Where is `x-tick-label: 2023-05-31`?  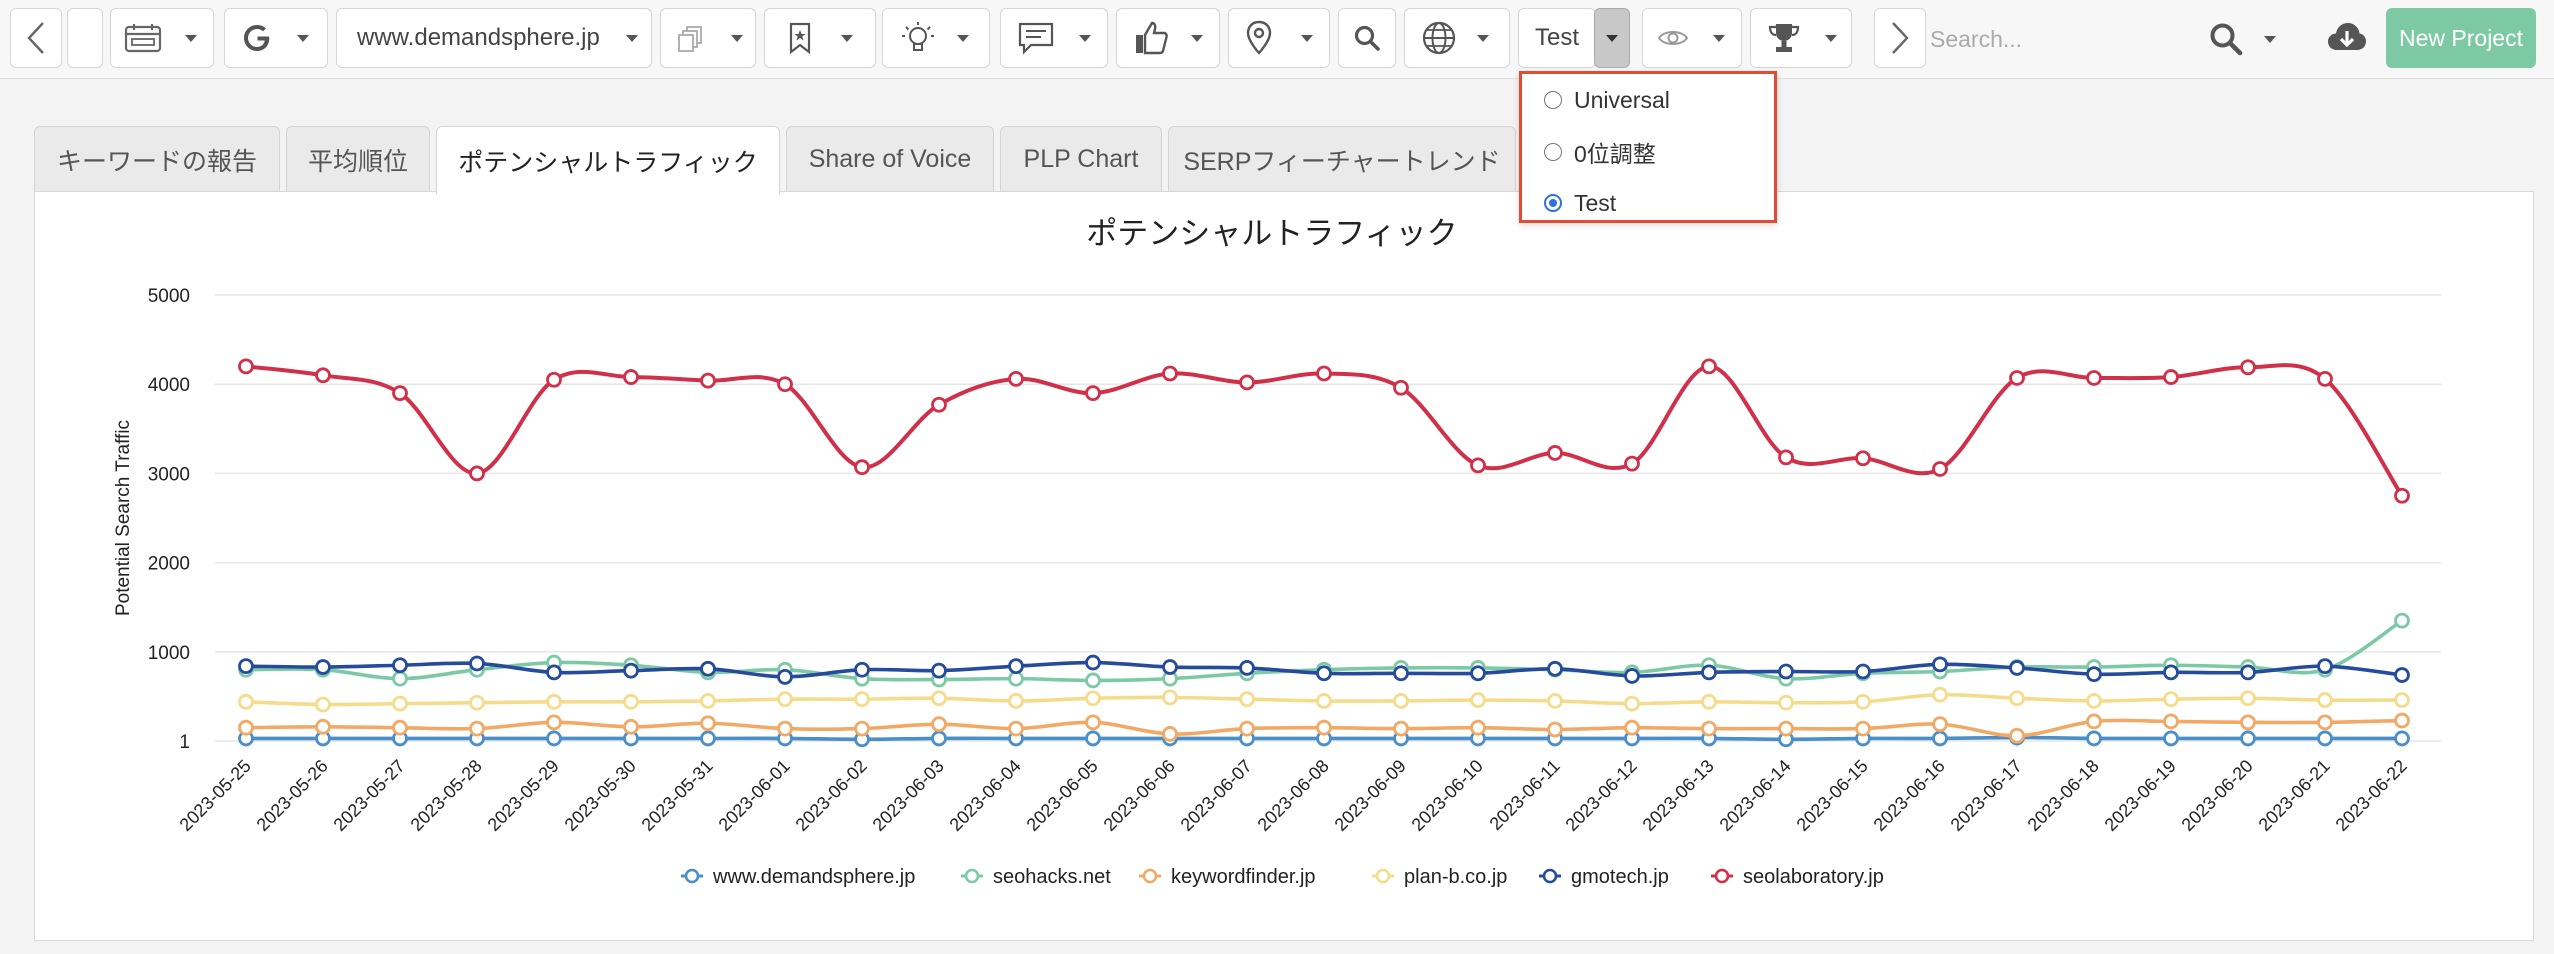
x-tick-label: 2023-05-31 is located at coordinates (677, 795).